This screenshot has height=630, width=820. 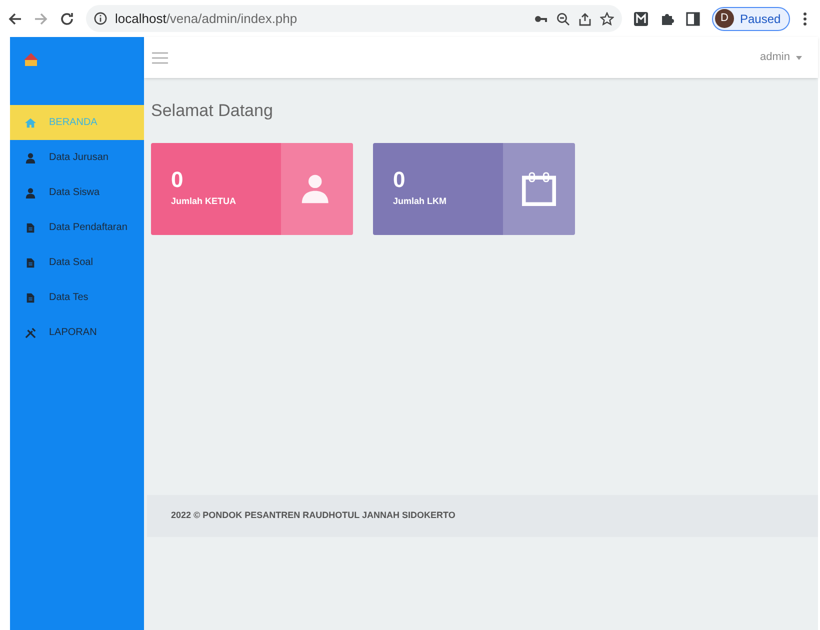 What do you see at coordinates (31, 59) in the screenshot?
I see `logo-icon` at bounding box center [31, 59].